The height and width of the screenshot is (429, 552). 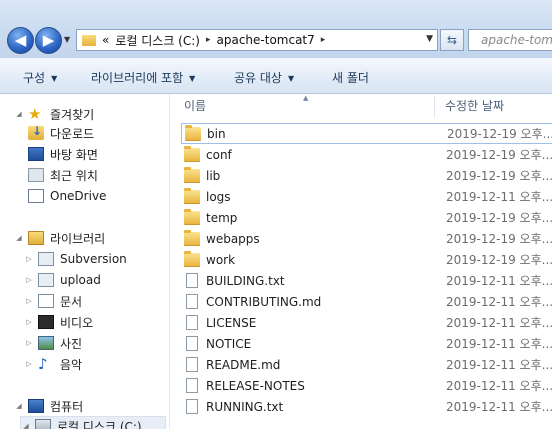 I want to click on refresh-button: ⇆, so click(x=452, y=40).